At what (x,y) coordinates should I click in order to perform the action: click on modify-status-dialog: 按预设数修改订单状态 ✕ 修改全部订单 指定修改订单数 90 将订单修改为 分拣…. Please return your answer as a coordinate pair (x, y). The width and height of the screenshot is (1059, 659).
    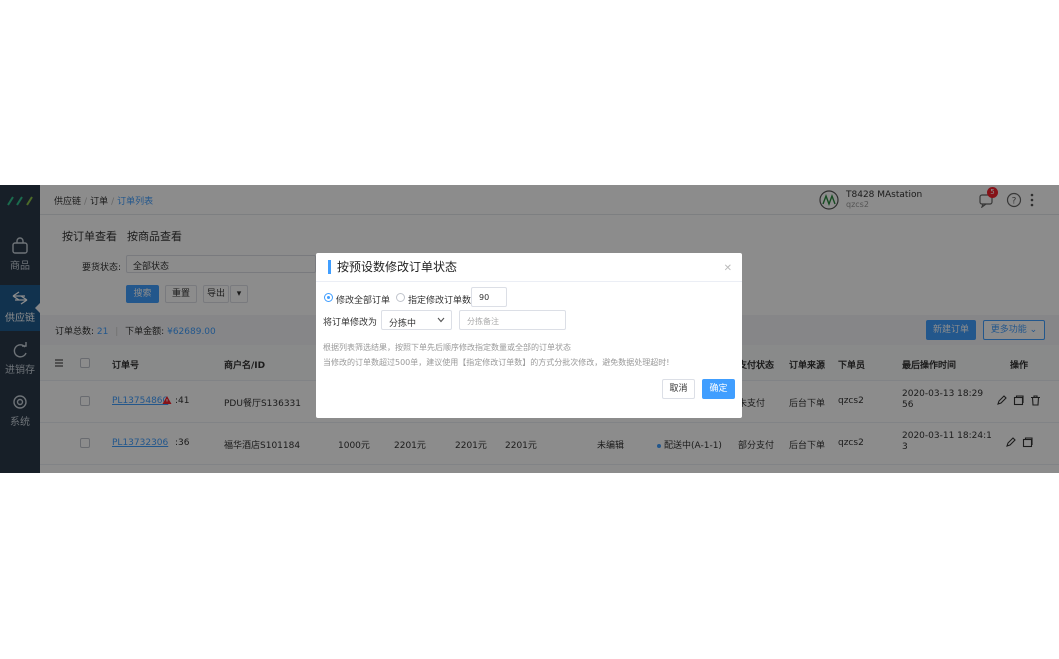
    Looking at the image, I should click on (529, 335).